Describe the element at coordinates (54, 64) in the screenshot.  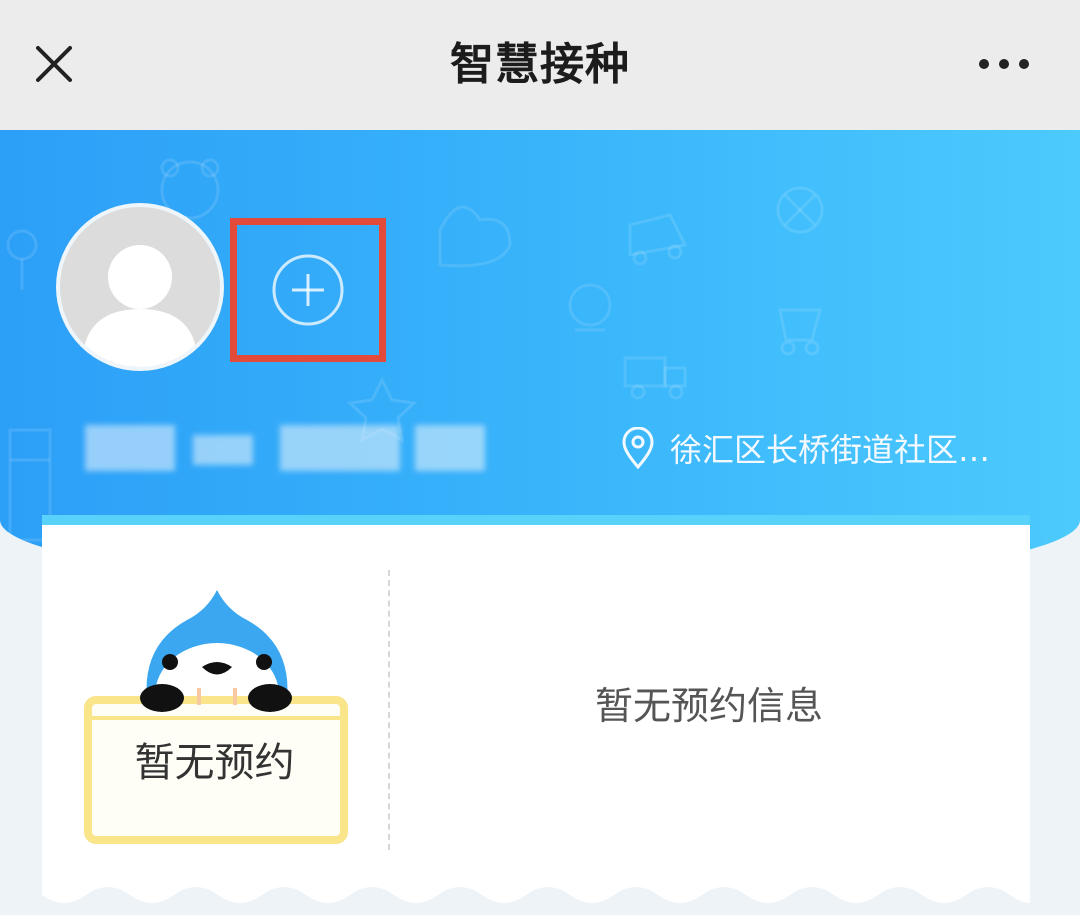
I see `close-icon` at that location.